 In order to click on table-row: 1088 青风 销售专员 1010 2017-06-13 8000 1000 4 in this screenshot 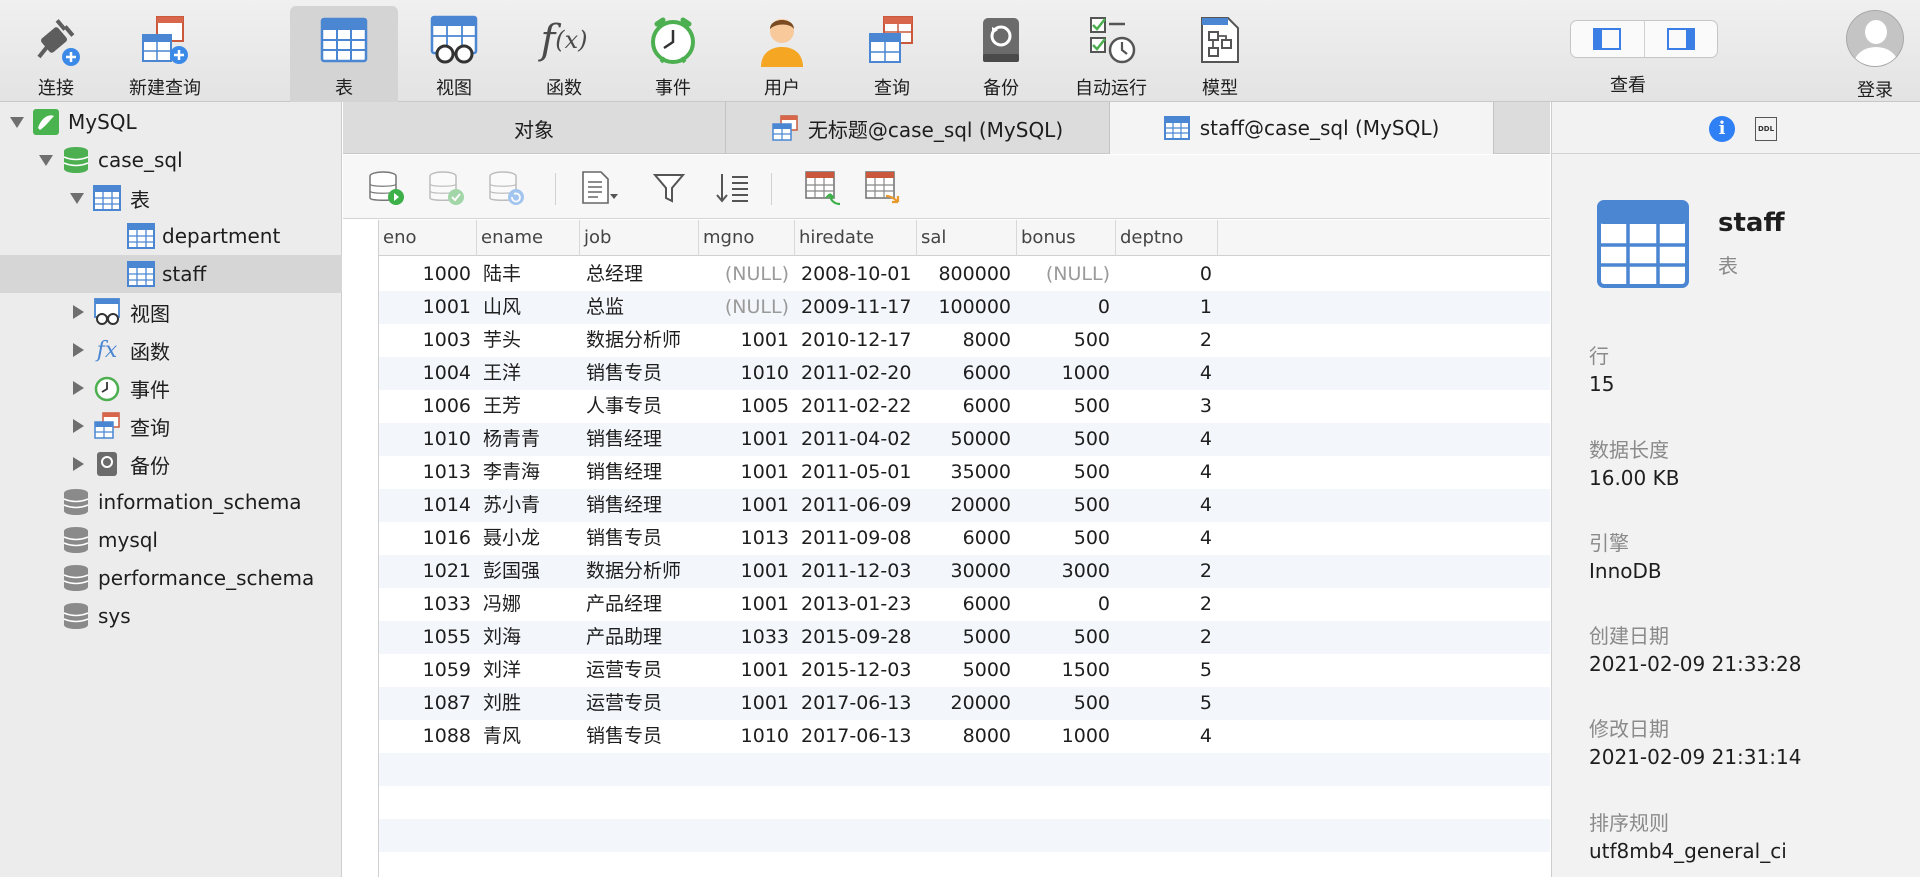, I will do `click(964, 736)`.